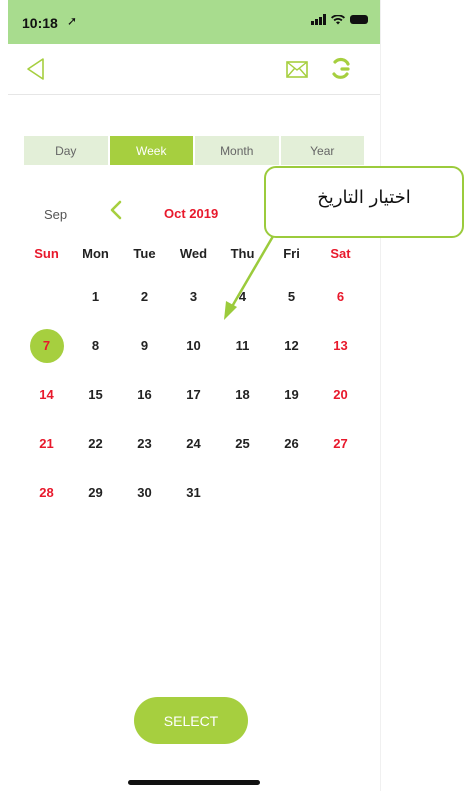  Describe the element at coordinates (291, 345) in the screenshot. I see `day-cell: 12` at that location.